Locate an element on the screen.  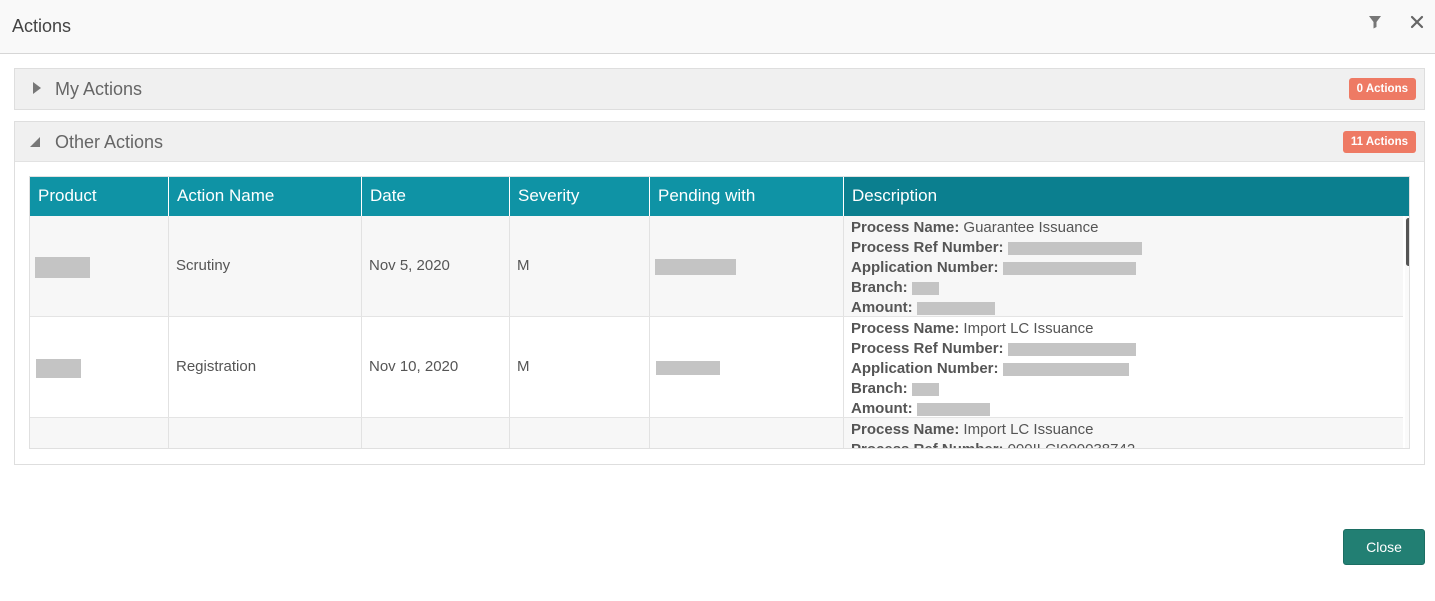
close-button: Close is located at coordinates (1384, 547).